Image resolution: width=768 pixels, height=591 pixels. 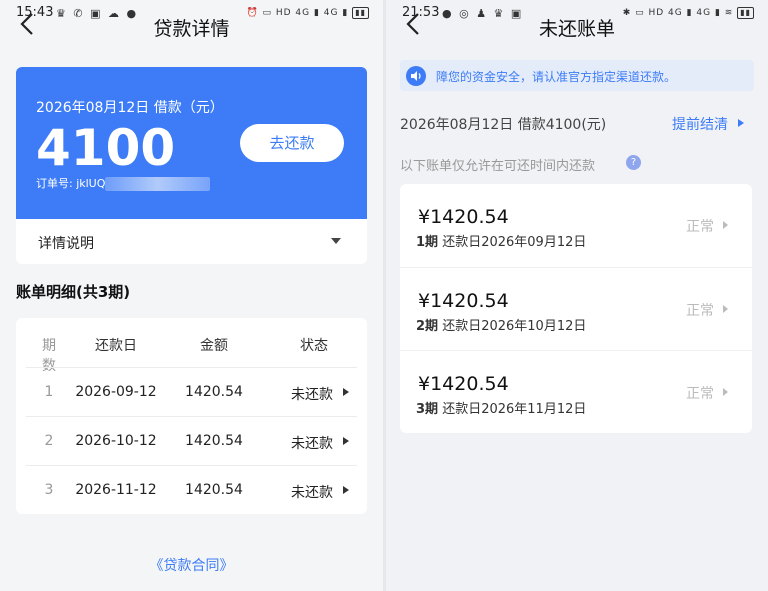 I want to click on bill-due-date: 还款日2026年10月12日, so click(x=514, y=326).